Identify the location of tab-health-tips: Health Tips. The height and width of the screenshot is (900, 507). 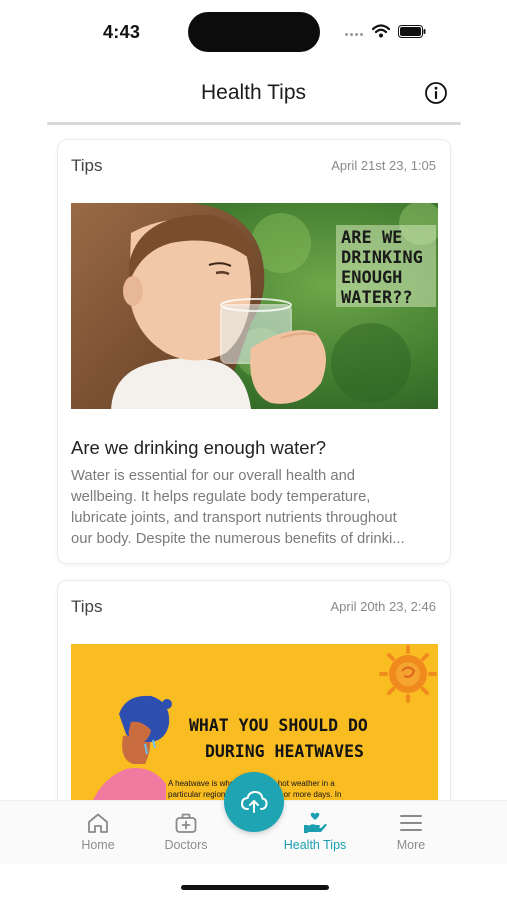
(315, 831).